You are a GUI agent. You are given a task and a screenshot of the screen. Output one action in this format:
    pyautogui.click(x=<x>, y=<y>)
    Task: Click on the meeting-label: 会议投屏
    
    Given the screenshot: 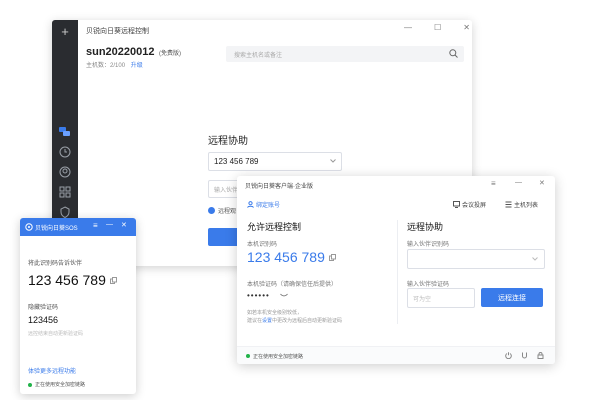 What is the action you would take?
    pyautogui.click(x=474, y=206)
    